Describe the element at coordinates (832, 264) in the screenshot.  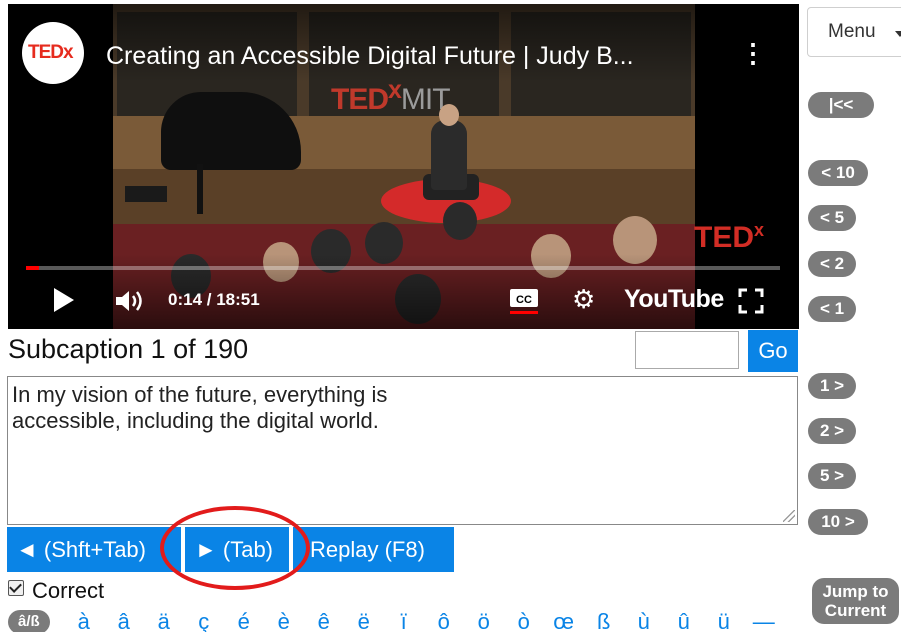
I see `back-2-button: < 2` at that location.